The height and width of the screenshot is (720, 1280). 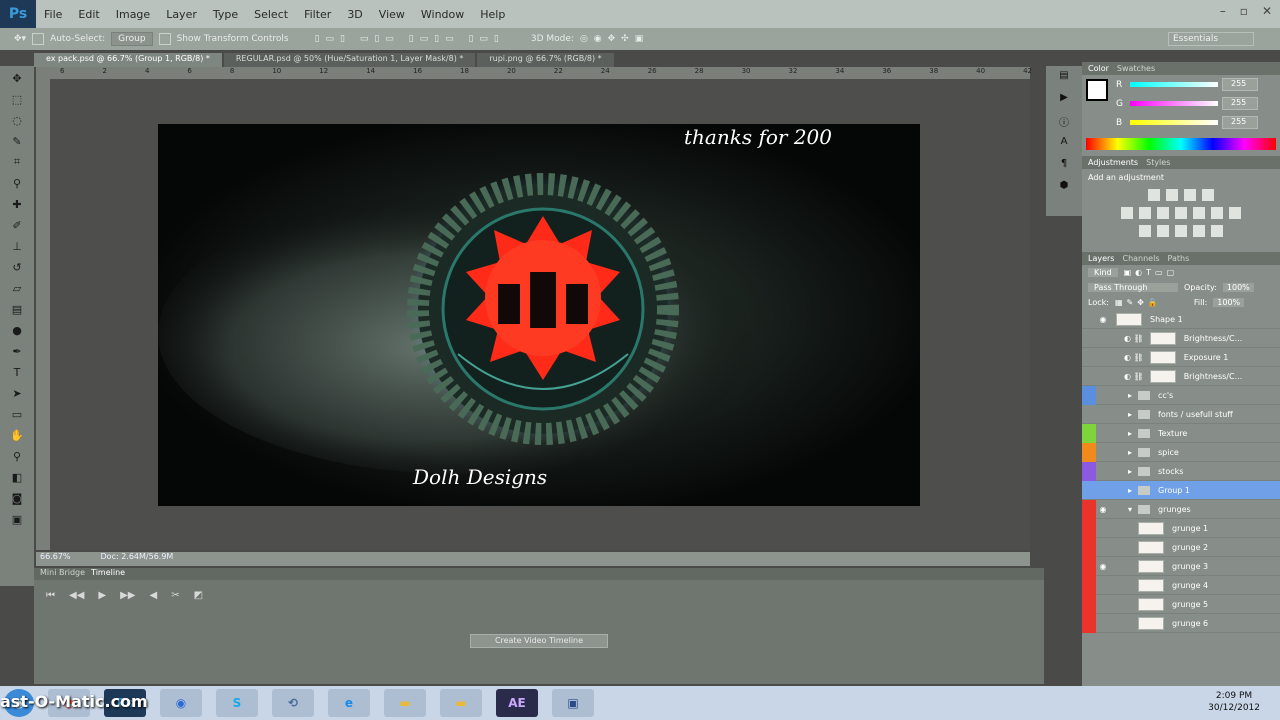 I want to click on firefox-icon: ◉, so click(x=181, y=703).